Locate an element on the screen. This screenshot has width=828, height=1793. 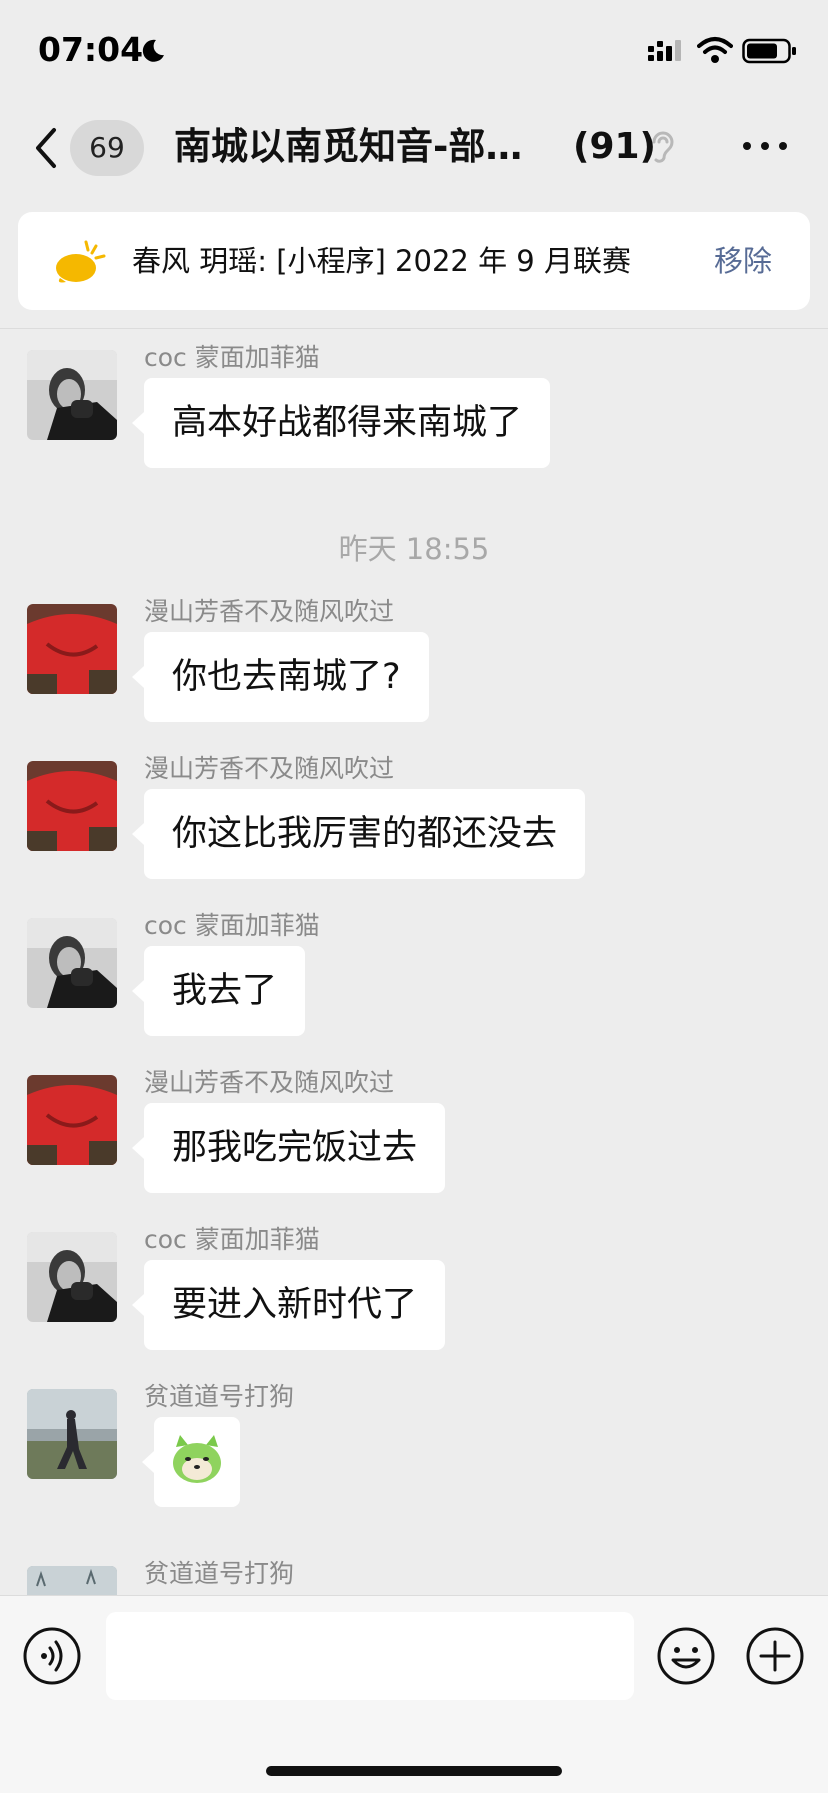
message-input is located at coordinates (370, 1656).